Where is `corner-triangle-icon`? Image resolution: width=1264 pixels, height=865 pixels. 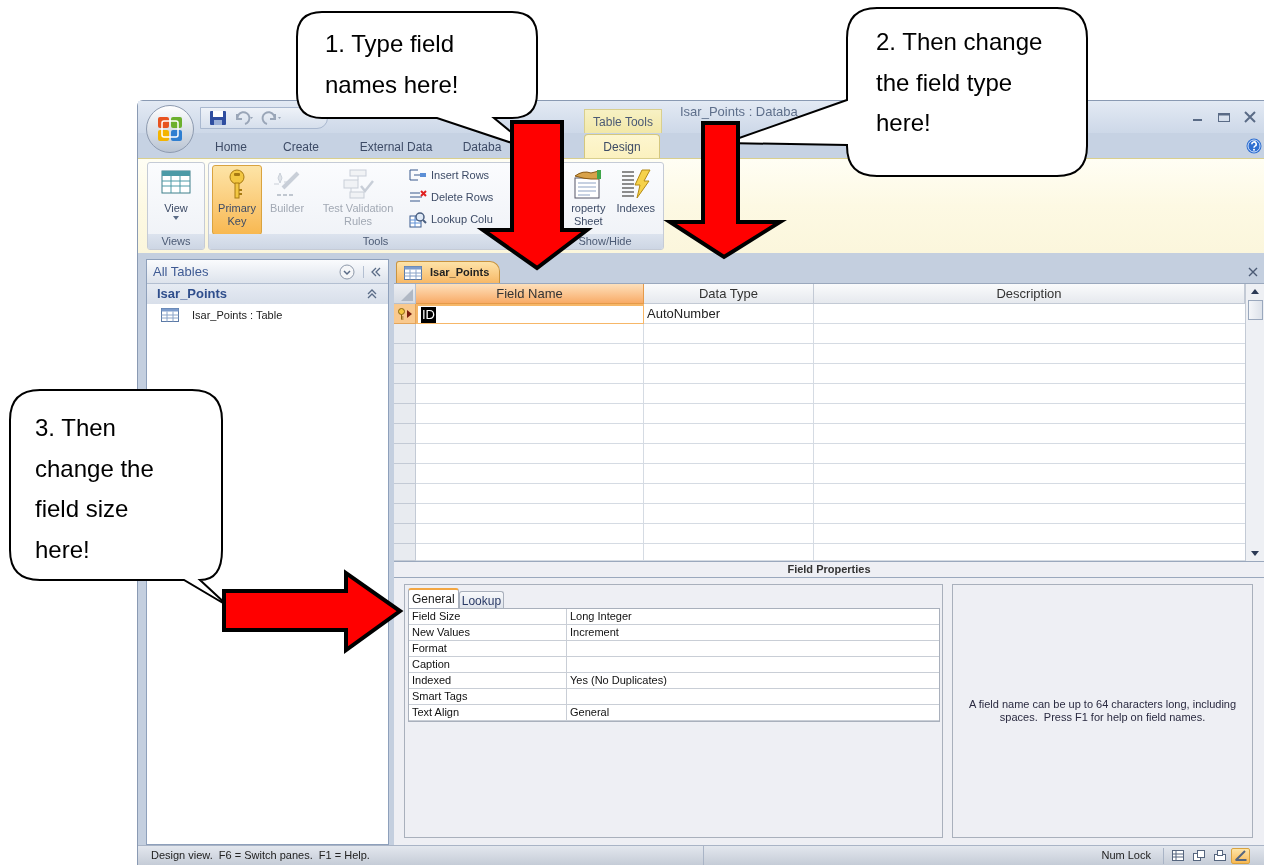 corner-triangle-icon is located at coordinates (407, 295).